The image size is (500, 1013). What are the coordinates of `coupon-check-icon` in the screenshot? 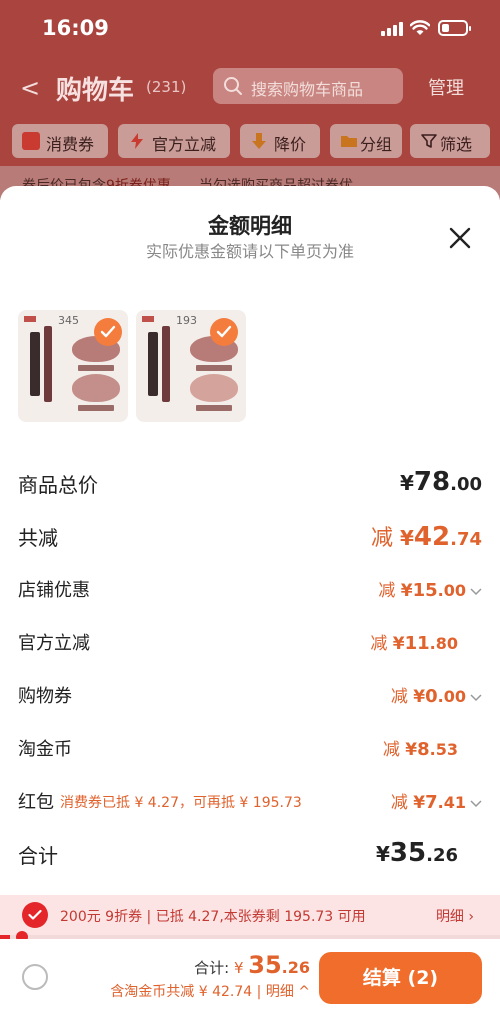 It's located at (35, 915).